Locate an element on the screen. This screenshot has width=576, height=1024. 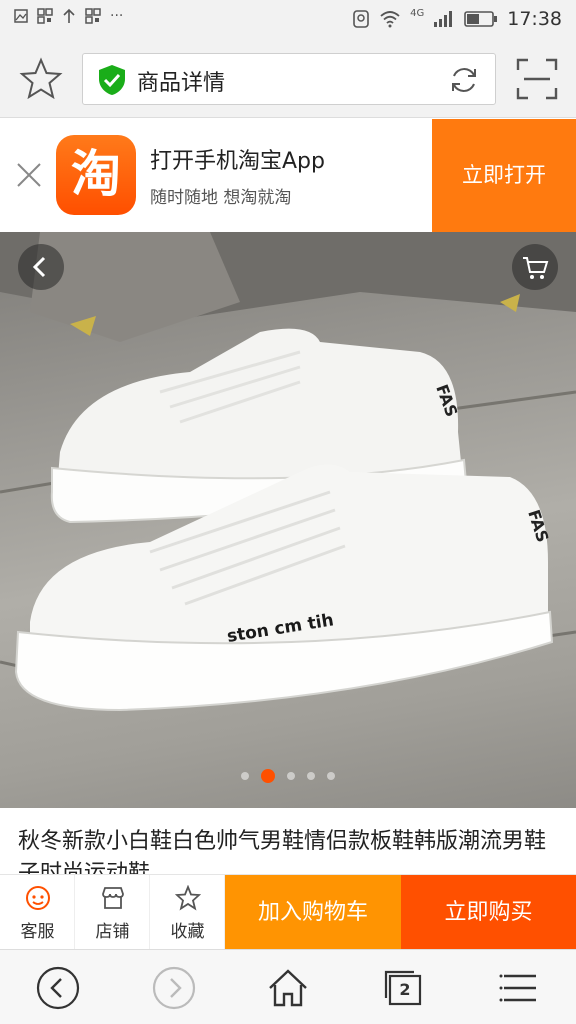
signal-icon is located at coordinates (443, 19).